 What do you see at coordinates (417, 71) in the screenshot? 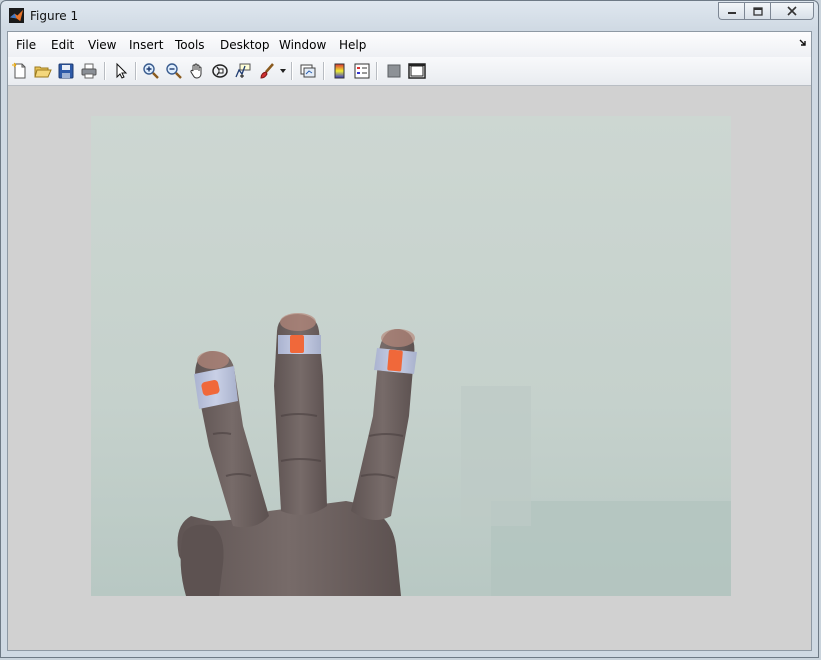
I see `show-plot-tools-icon` at bounding box center [417, 71].